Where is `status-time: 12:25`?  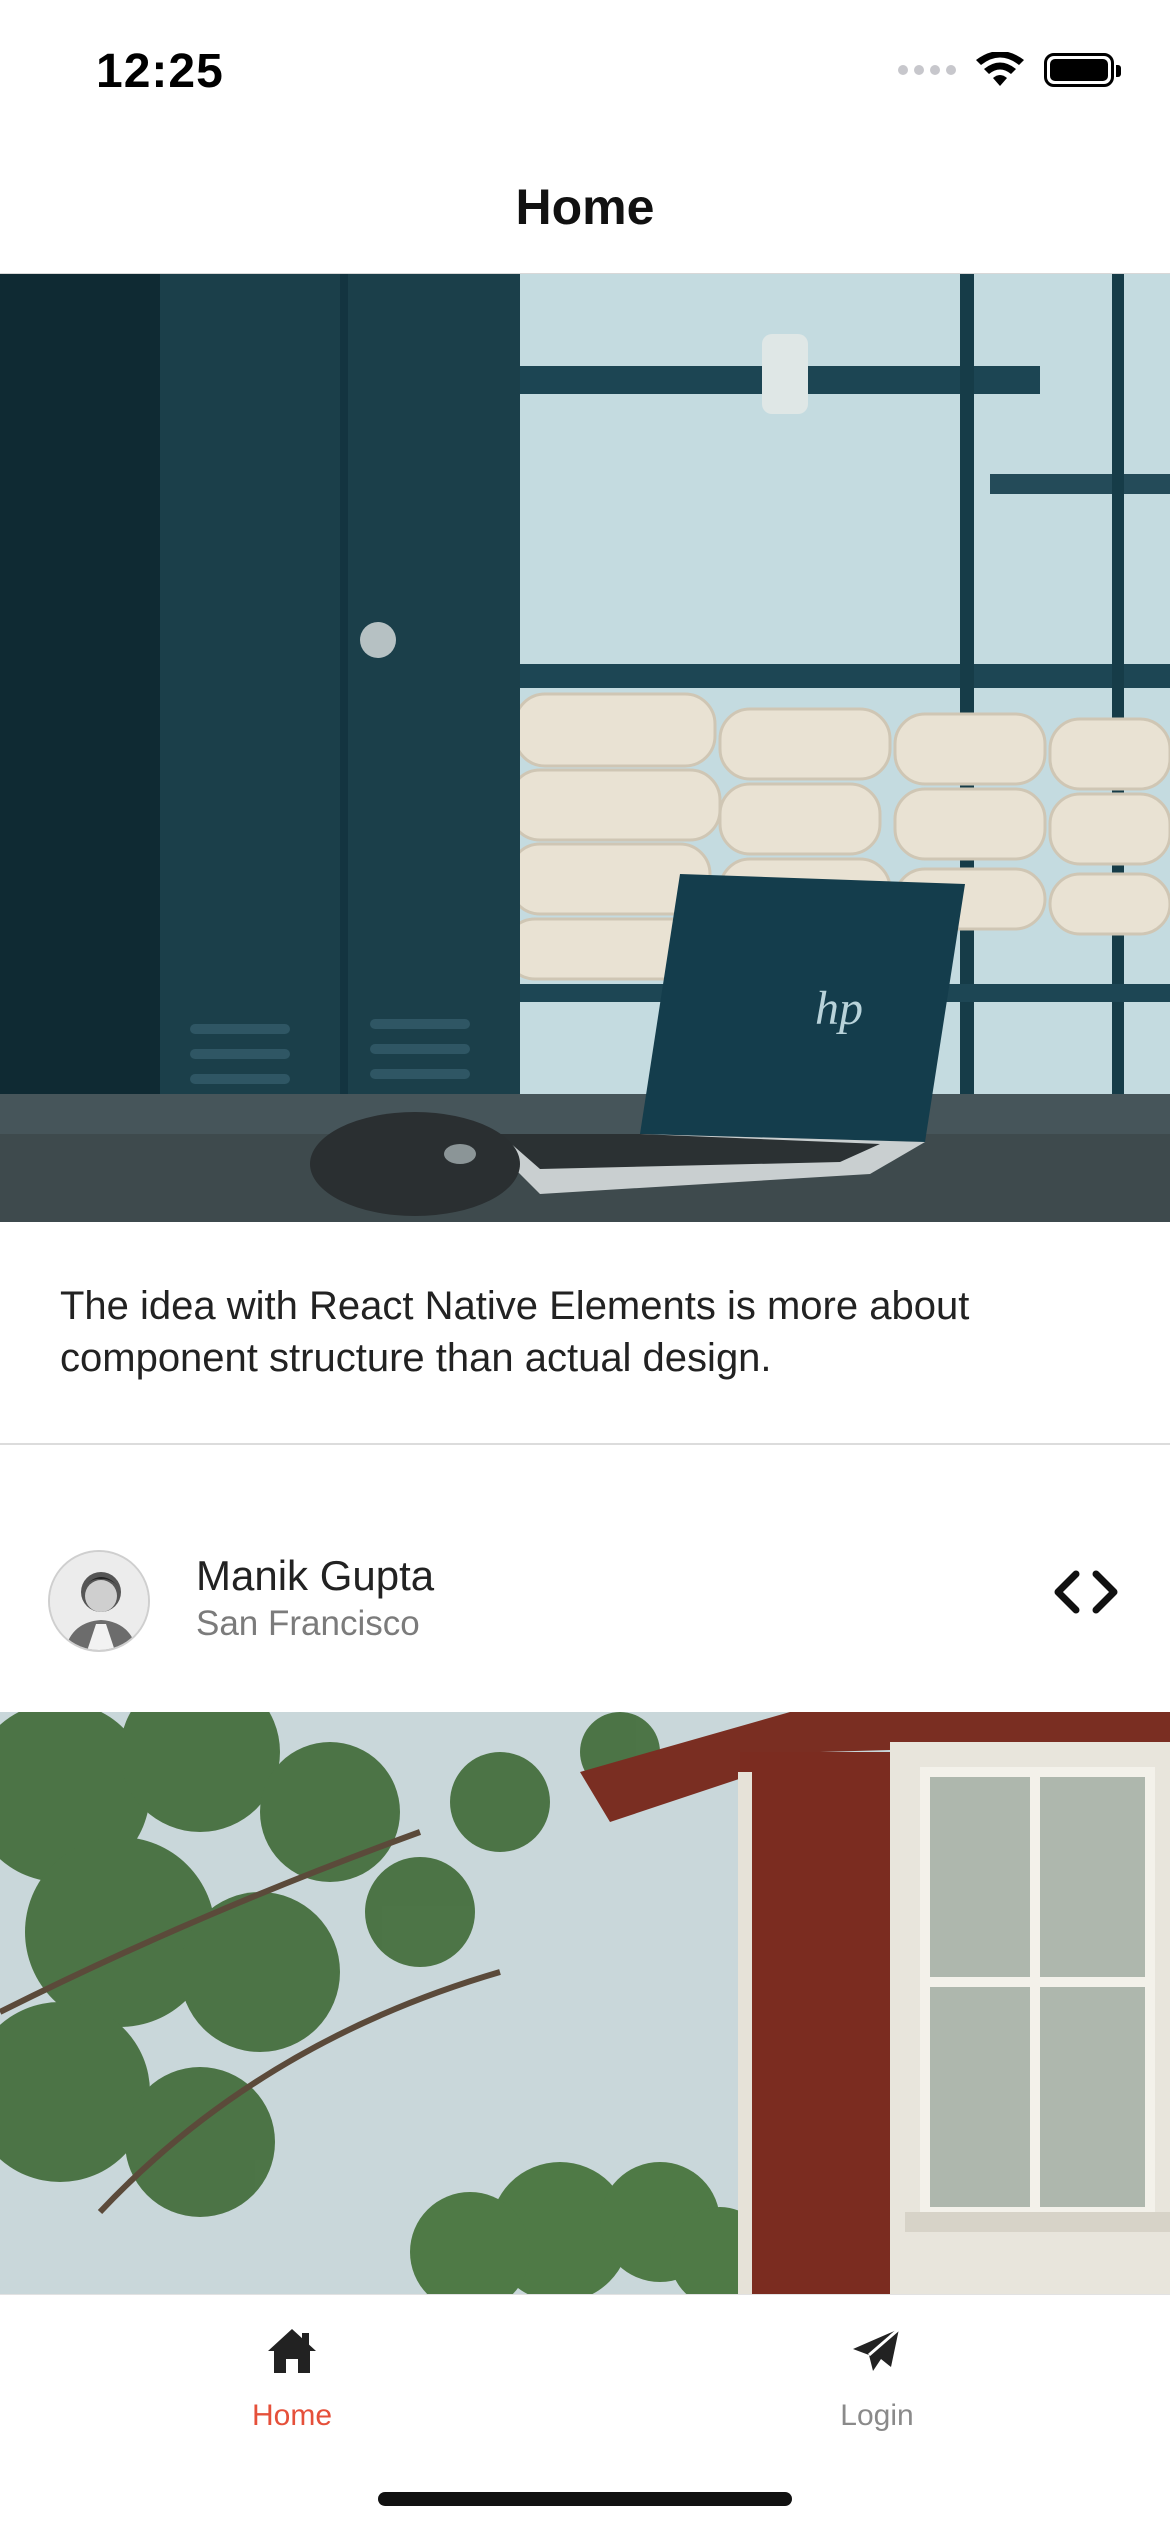 status-time: 12:25 is located at coordinates (160, 71).